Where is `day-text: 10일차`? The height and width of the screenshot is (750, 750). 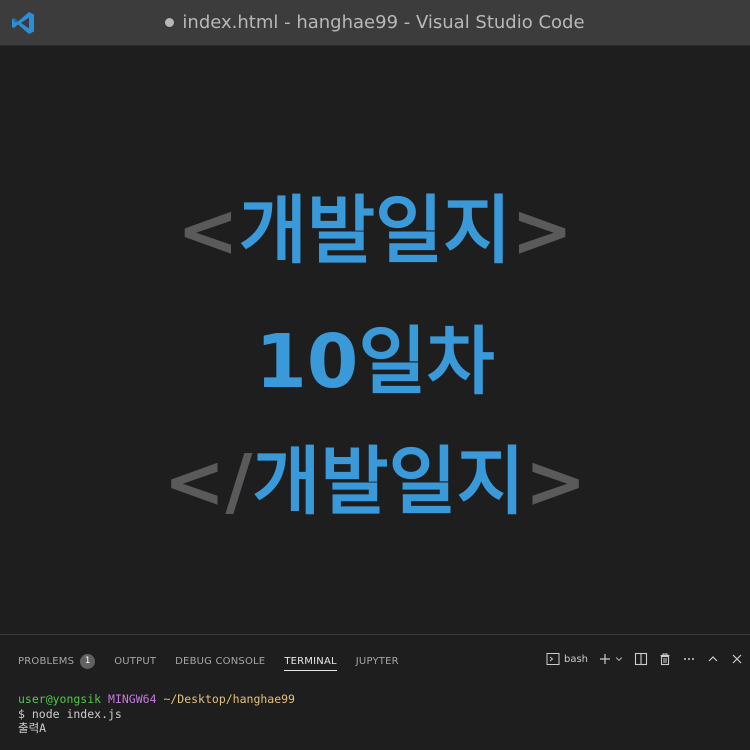 day-text: 10일차 is located at coordinates (375, 362).